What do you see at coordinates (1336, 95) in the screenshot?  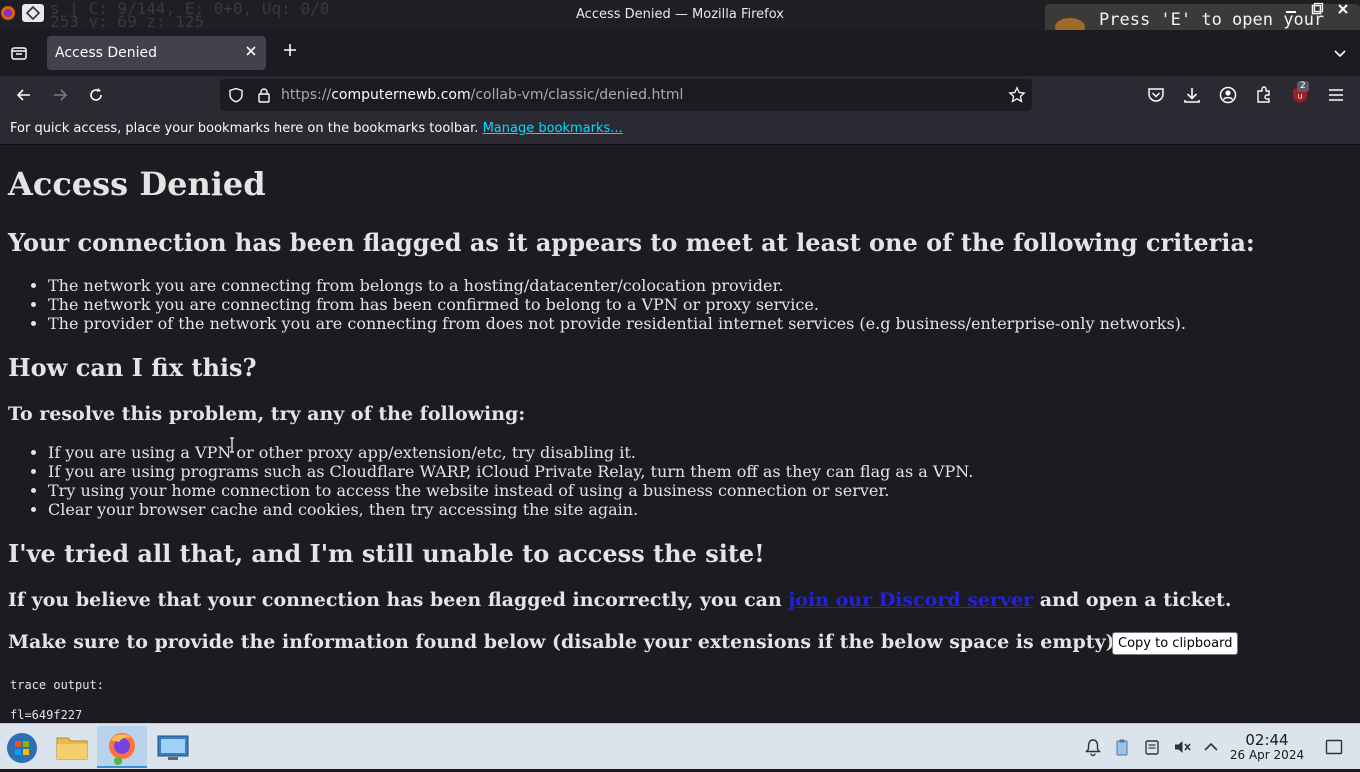 I see `hamburger-menu-icon` at bounding box center [1336, 95].